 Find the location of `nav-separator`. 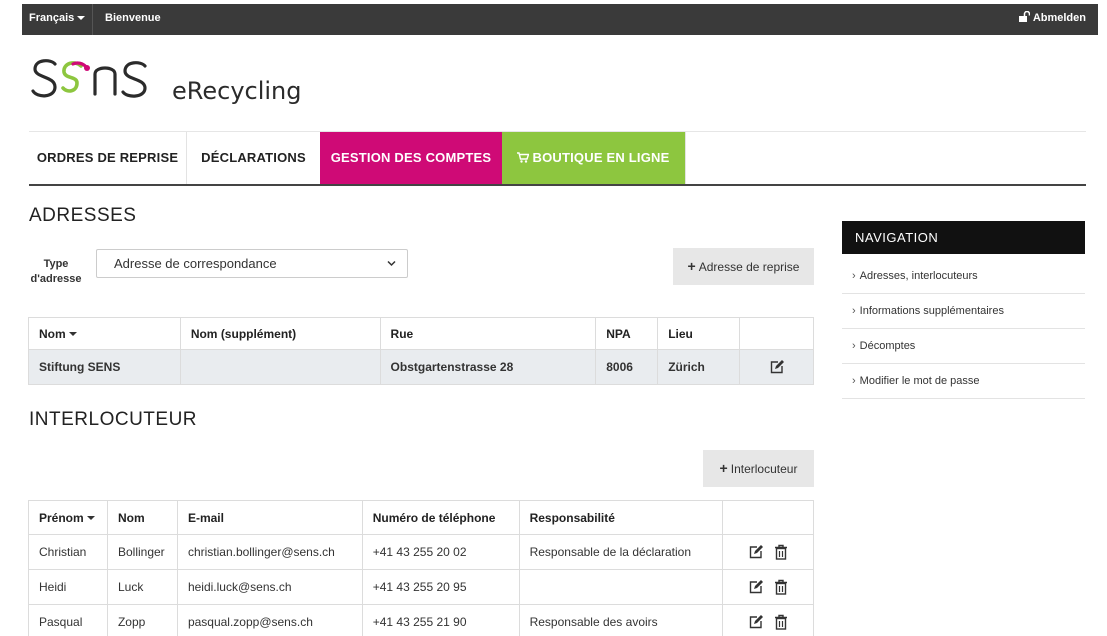

nav-separator is located at coordinates (685, 158).